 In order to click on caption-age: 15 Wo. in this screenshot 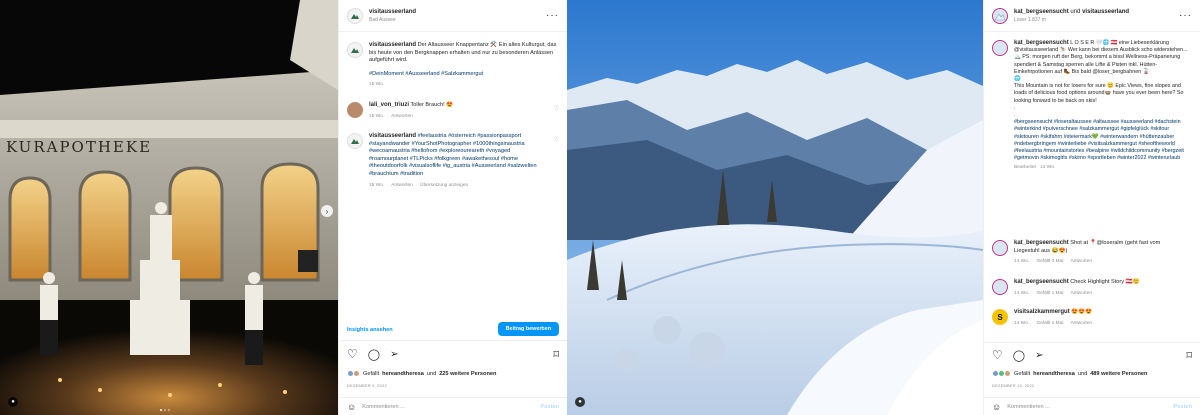, I will do `click(377, 85)`.